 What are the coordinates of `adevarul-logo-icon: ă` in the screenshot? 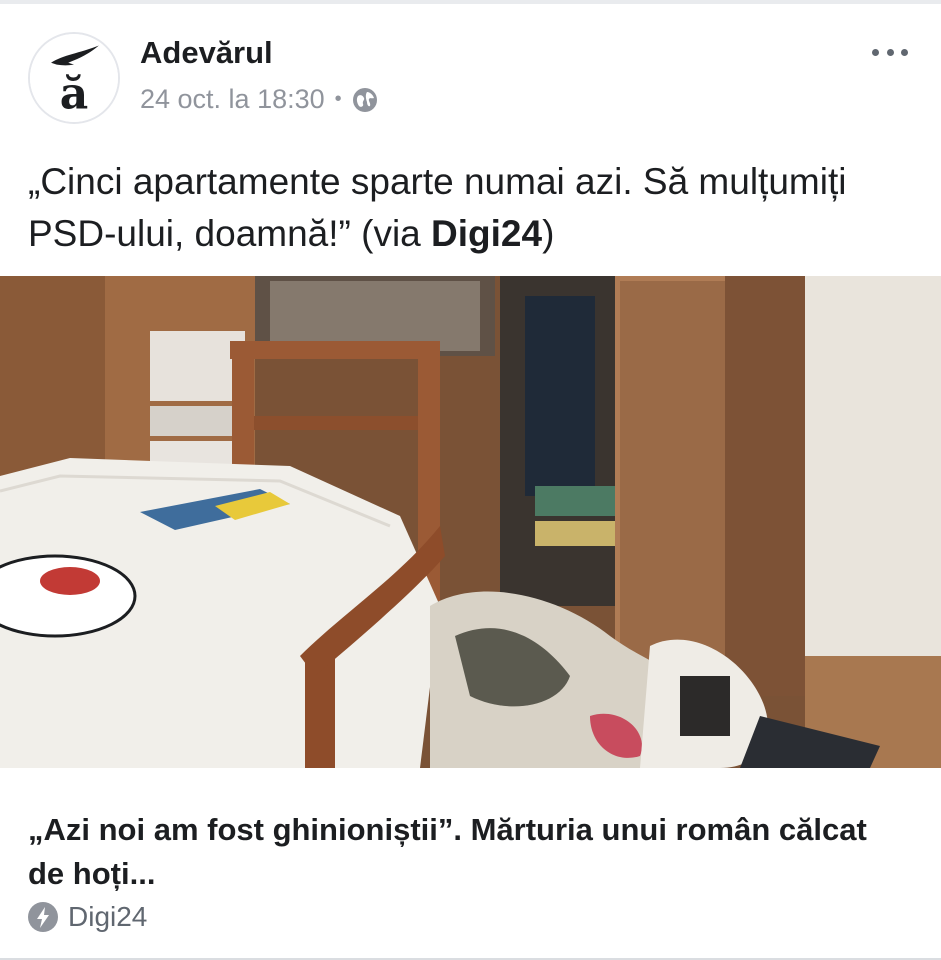 It's located at (74, 78).